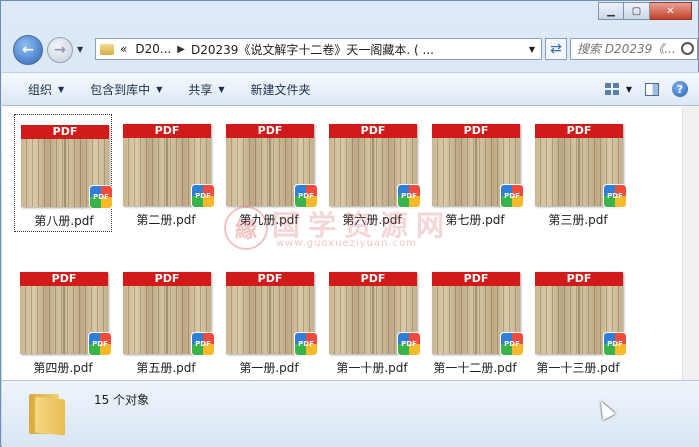 The height and width of the screenshot is (447, 699). Describe the element at coordinates (63, 368) in the screenshot. I see `file-name-label: 第四册.pdf` at that location.